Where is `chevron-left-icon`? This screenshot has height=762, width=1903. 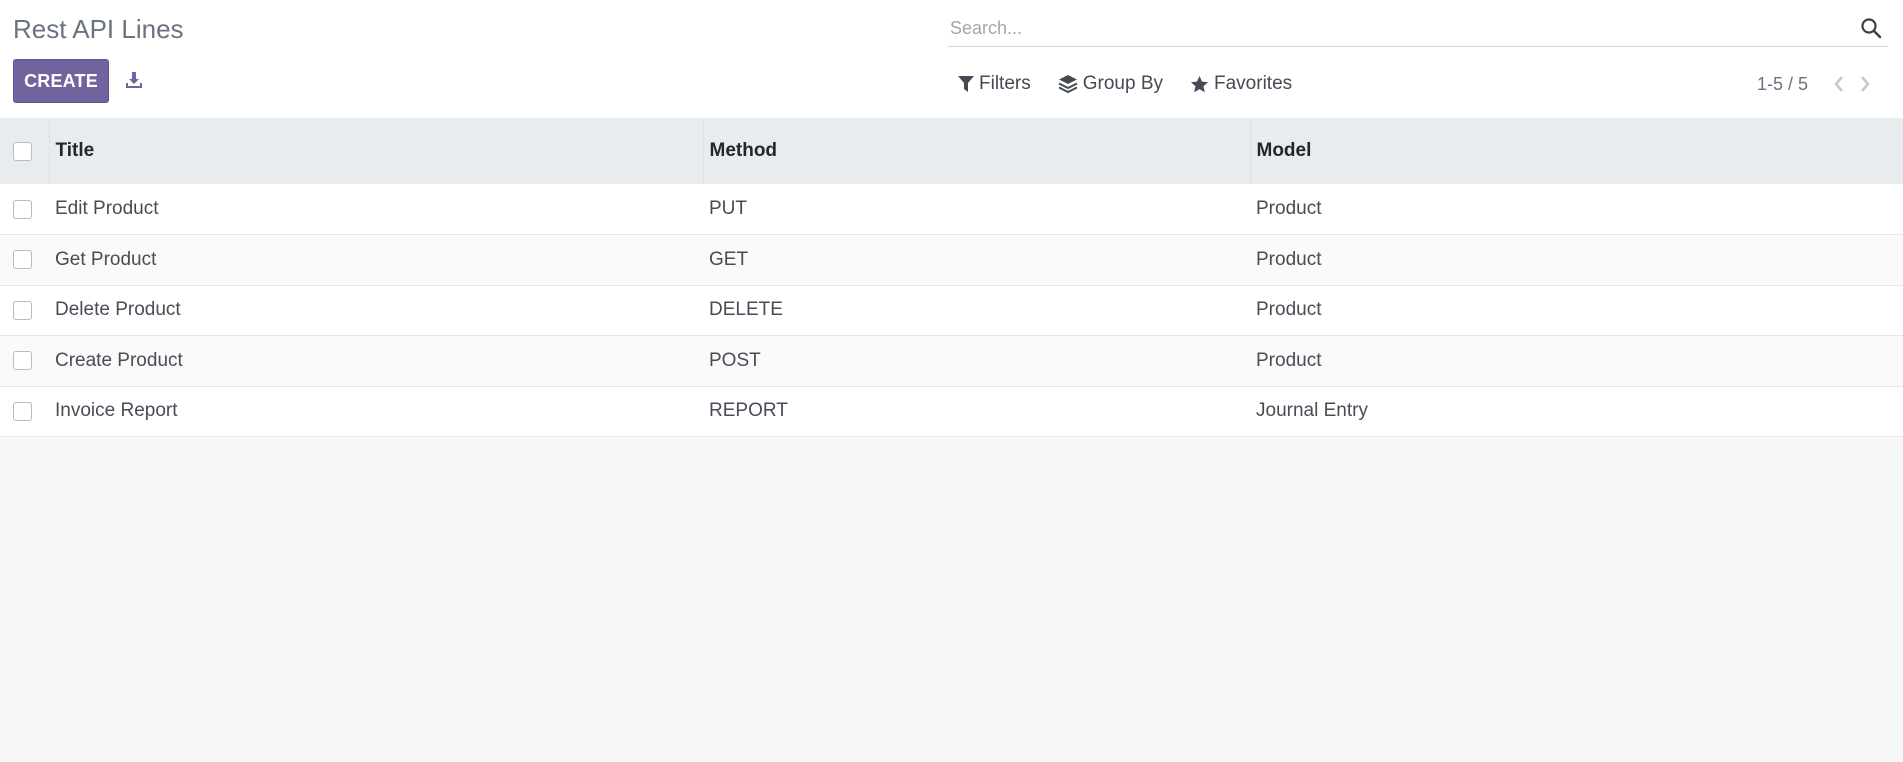
chevron-left-icon is located at coordinates (1838, 84).